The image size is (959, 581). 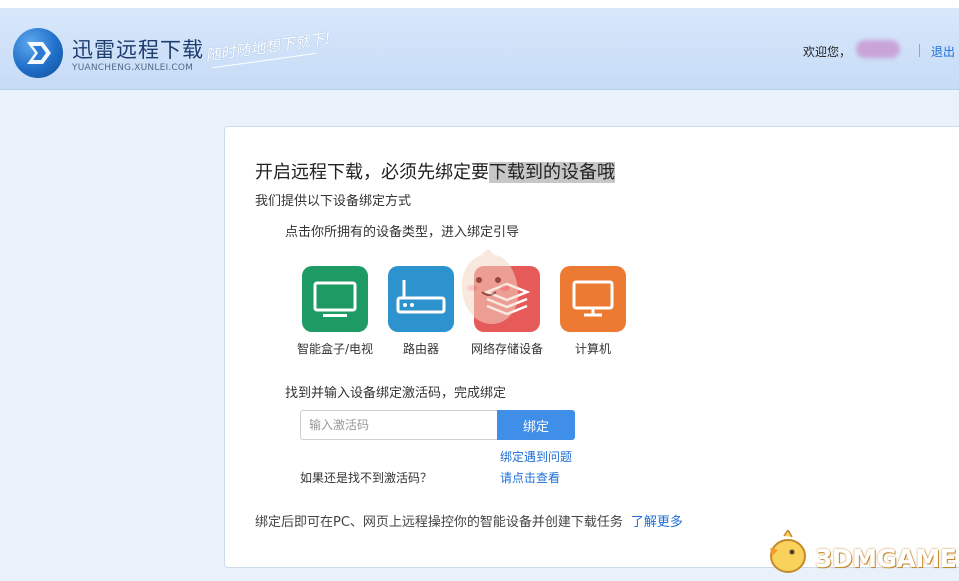 What do you see at coordinates (536, 456) in the screenshot?
I see `bind-problem-link: 绑定遇到问题` at bounding box center [536, 456].